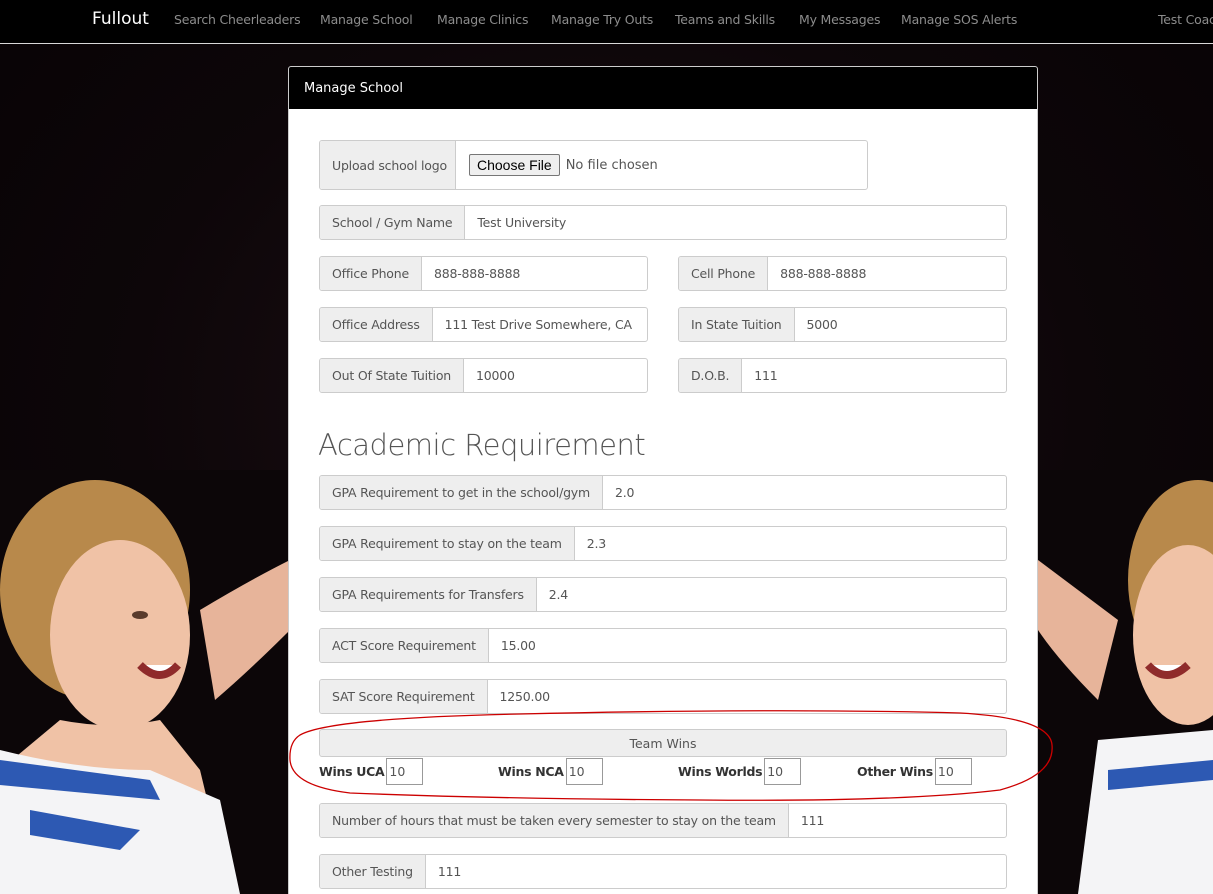  I want to click on office-phone-group: Office Phone, so click(483, 273).